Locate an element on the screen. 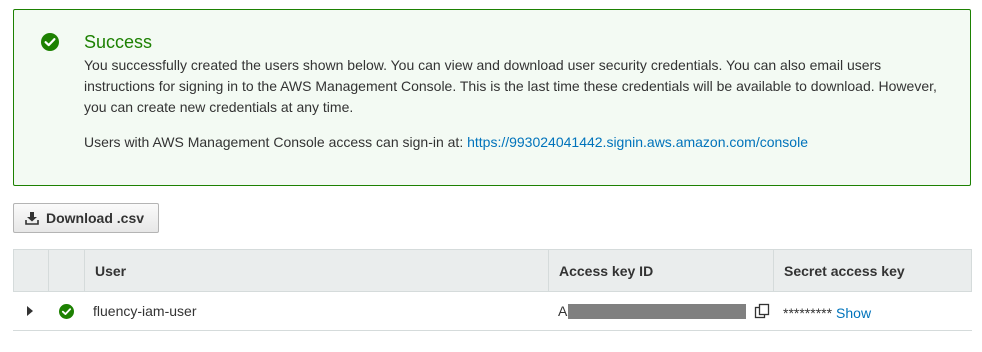 Image resolution: width=982 pixels, height=352 pixels. download-csv-button: Download .csv is located at coordinates (86, 218).